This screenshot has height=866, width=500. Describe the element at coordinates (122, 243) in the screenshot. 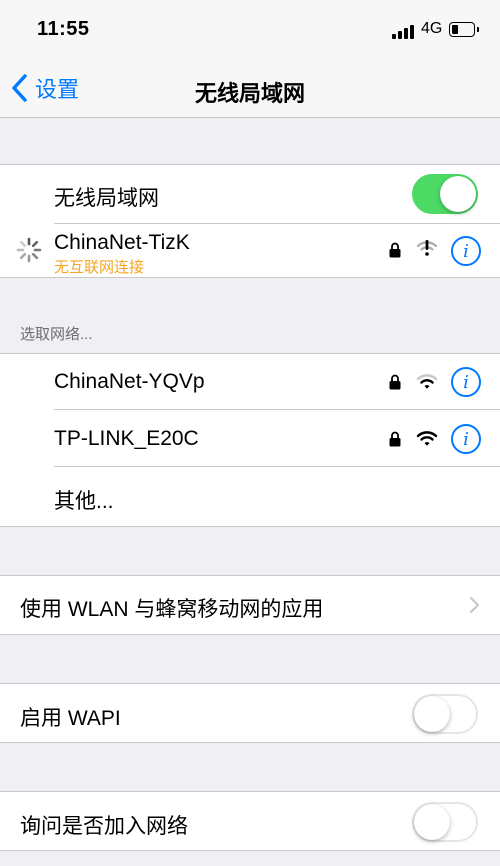

I see `connected-network-name: ChinaNet-TizK` at that location.